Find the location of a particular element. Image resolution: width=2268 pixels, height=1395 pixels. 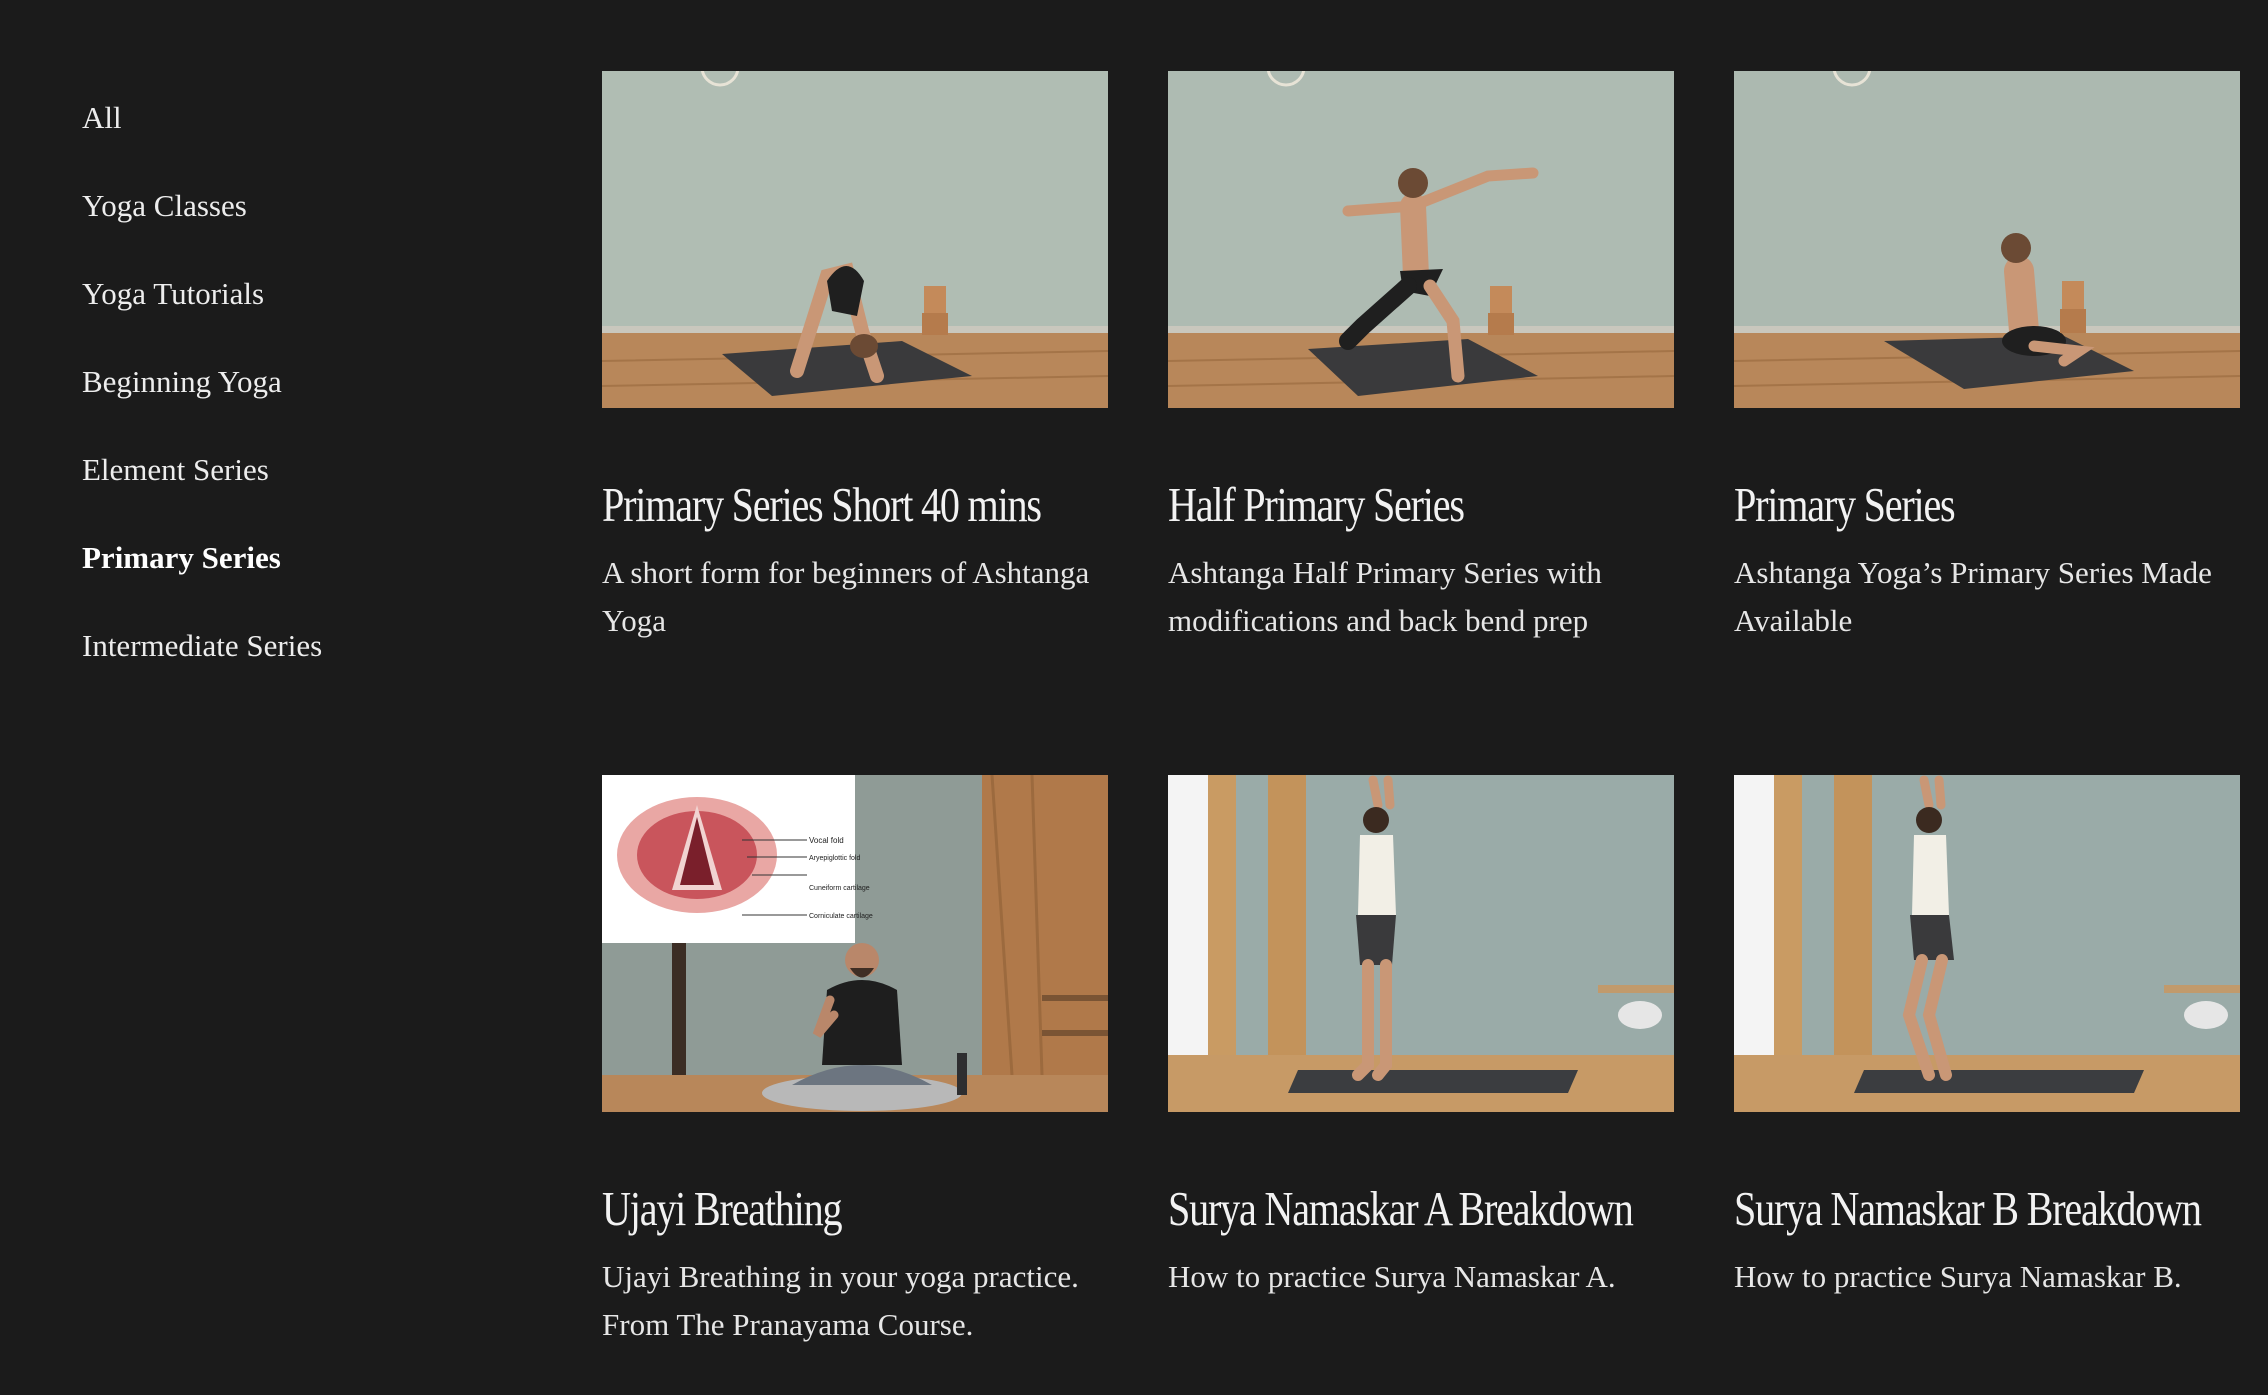

yoga-warrior-pose-image is located at coordinates (1421, 239).